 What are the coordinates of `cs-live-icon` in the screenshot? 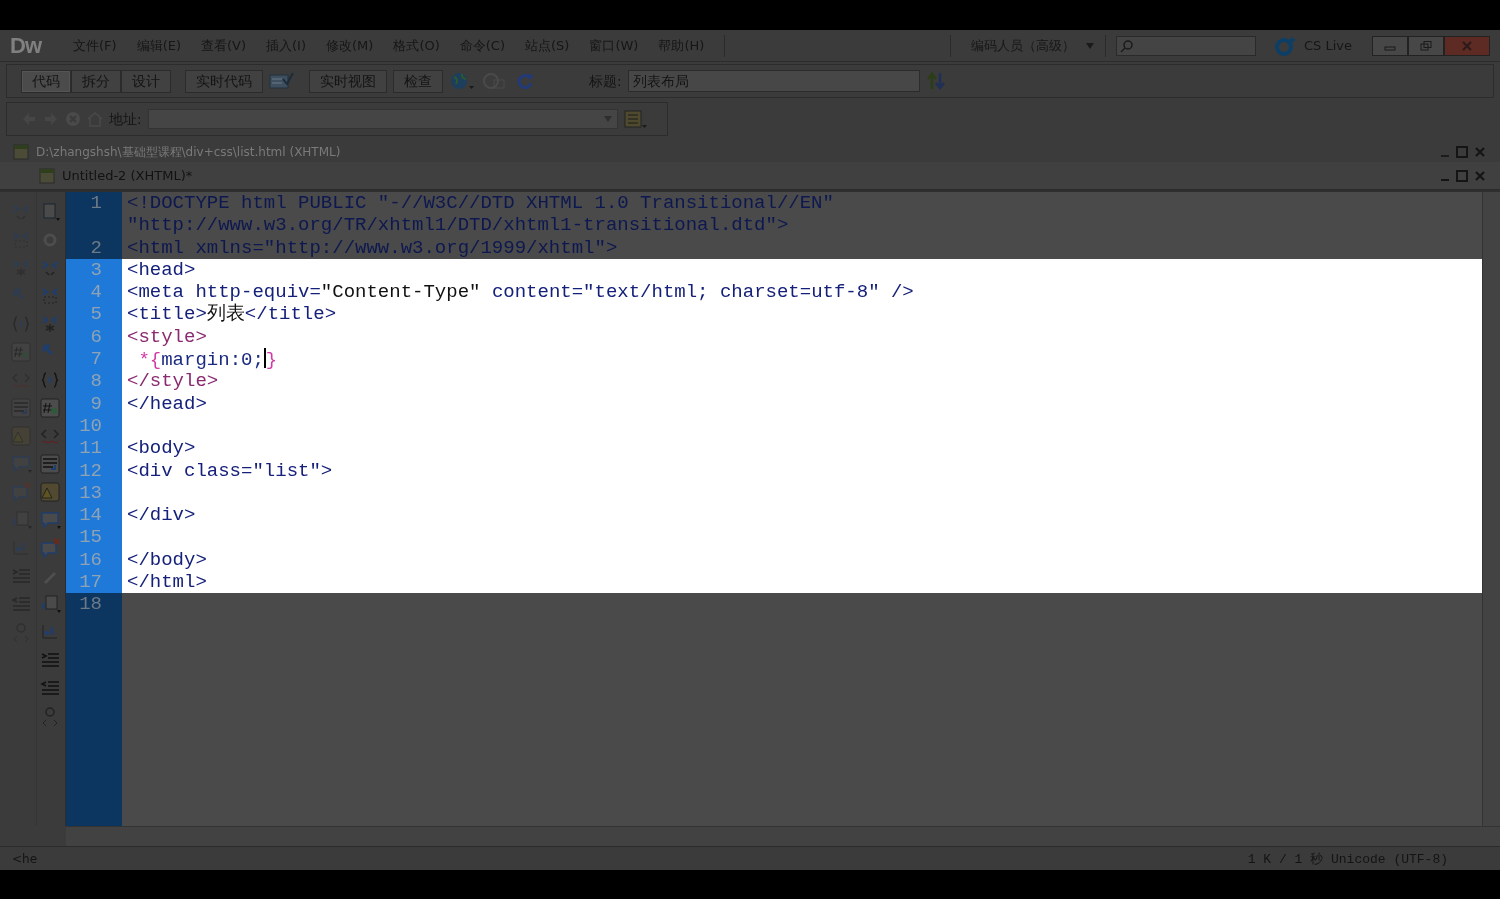 It's located at (1286, 45).